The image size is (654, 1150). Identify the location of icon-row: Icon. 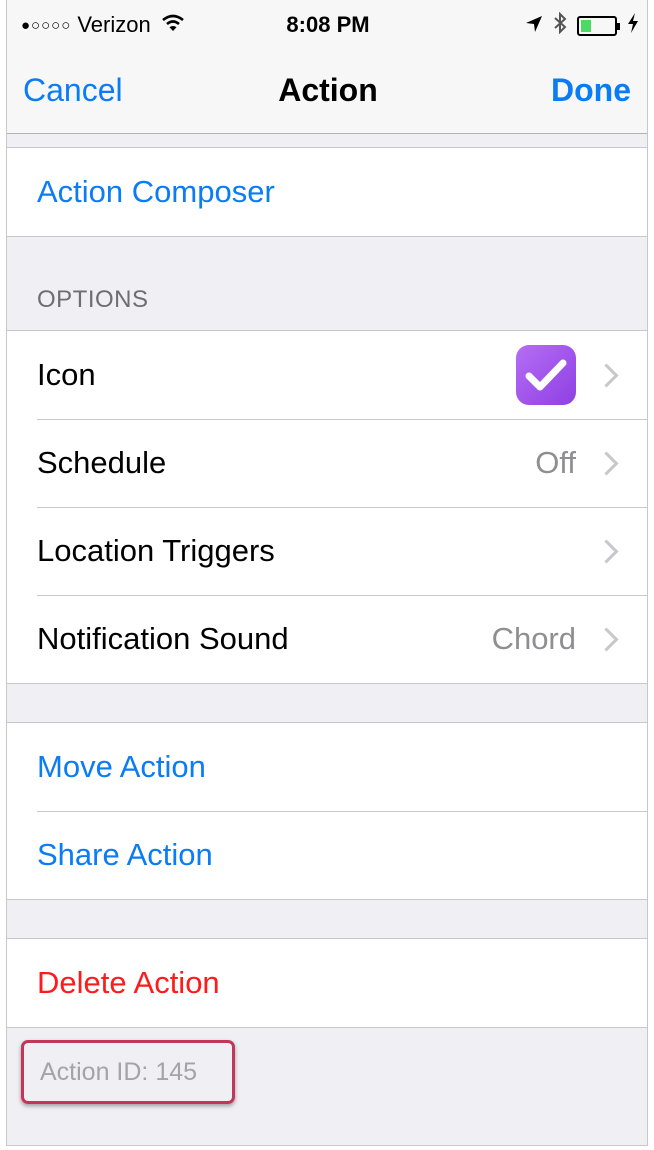
(327, 375).